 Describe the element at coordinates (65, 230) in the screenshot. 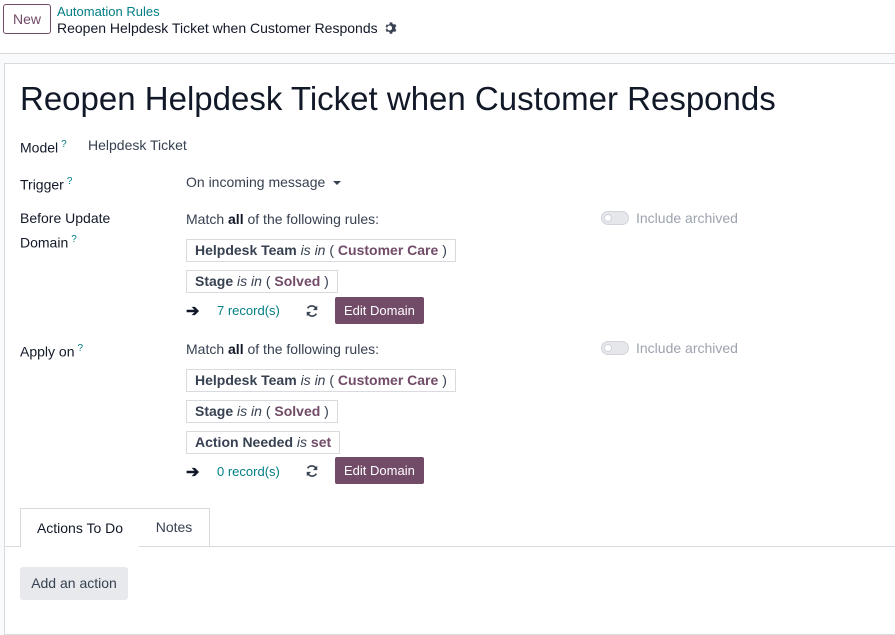

I see `before-update-domain-label: Before Update Domain?` at that location.